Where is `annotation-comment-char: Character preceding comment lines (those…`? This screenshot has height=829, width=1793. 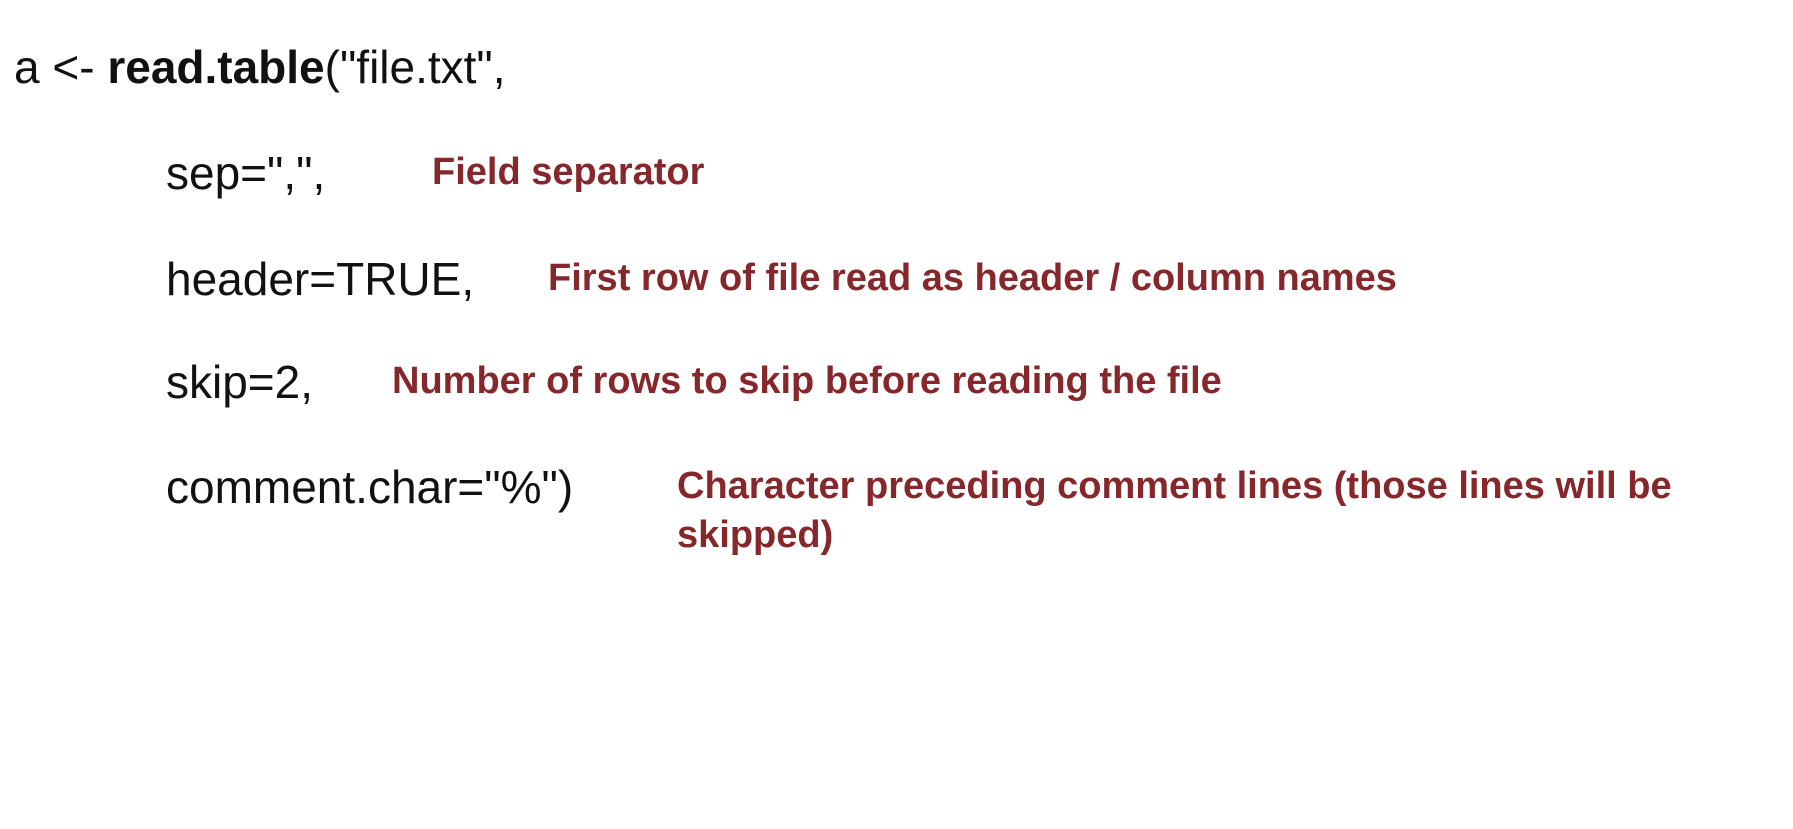
annotation-comment-char: Character preceding comment lines (those… is located at coordinates (1174, 511).